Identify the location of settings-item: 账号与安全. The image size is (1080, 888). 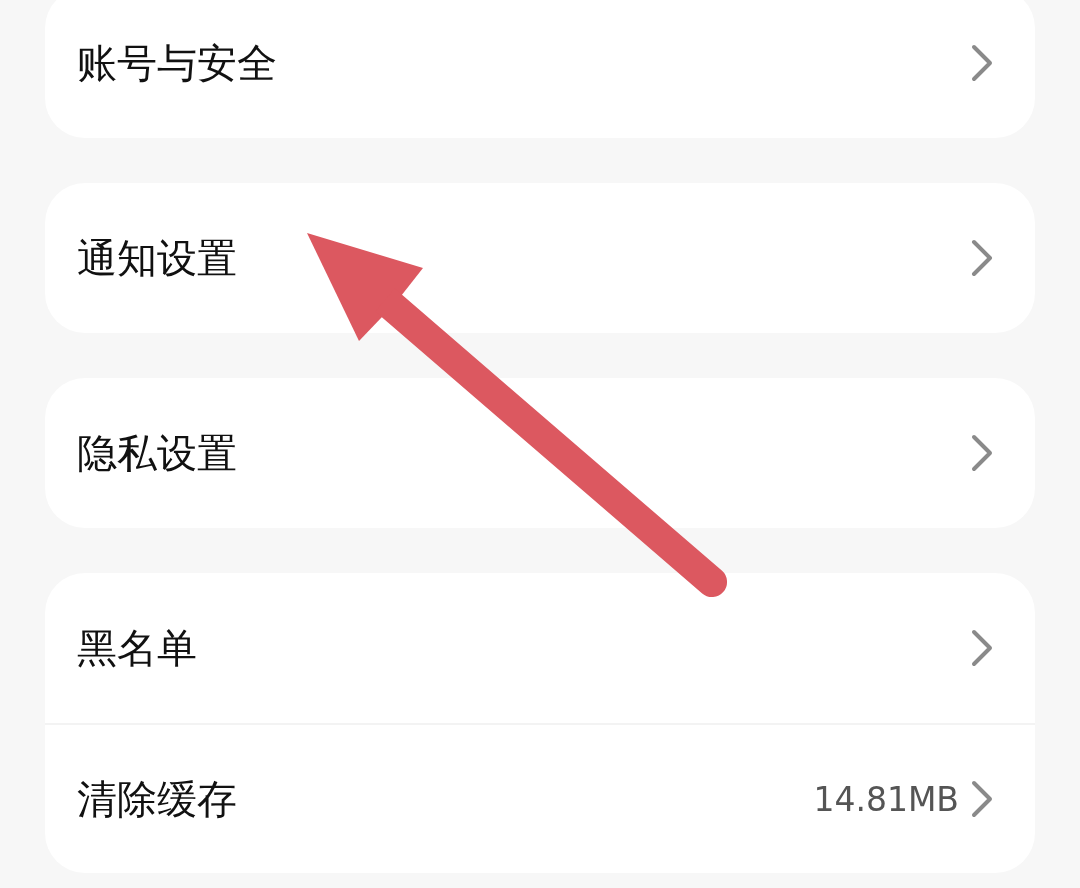
(540, 69).